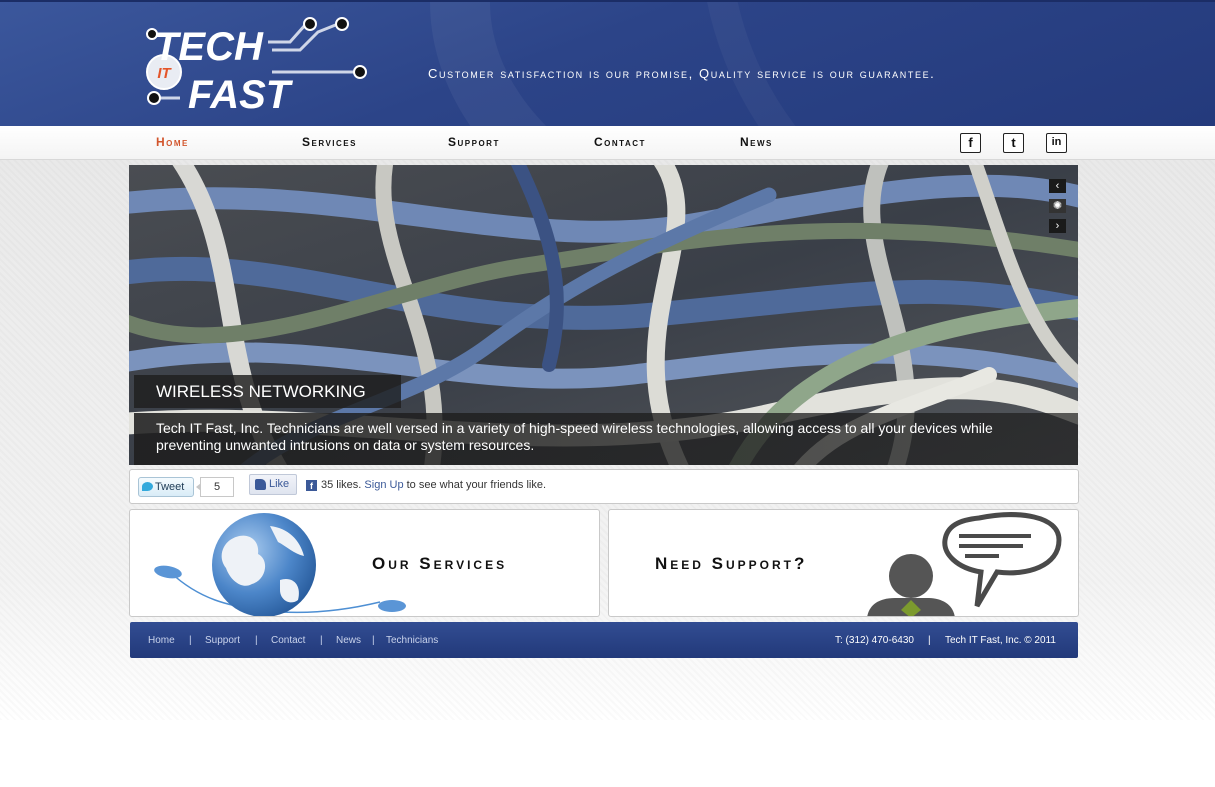 The image size is (1215, 787). I want to click on services-panel: Our Services, so click(364, 563).